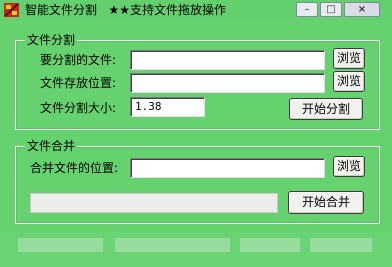 This screenshot has width=392, height=267. I want to click on source-browse-button: 浏览, so click(349, 58).